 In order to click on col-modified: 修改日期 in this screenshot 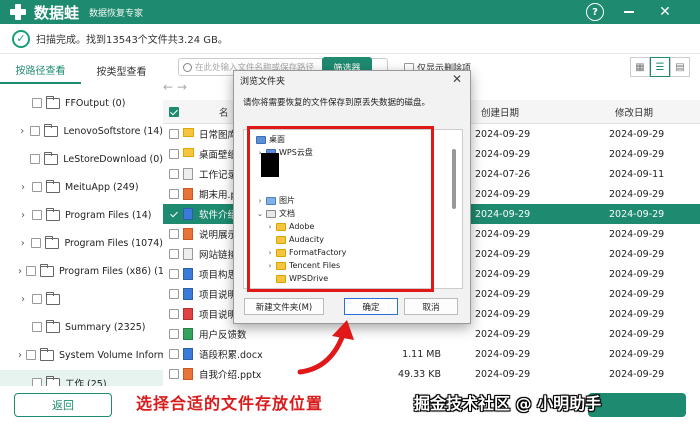, I will do `click(634, 112)`.